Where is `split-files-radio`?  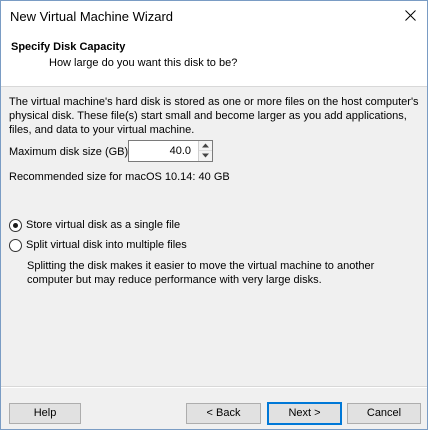 split-files-radio is located at coordinates (15, 245).